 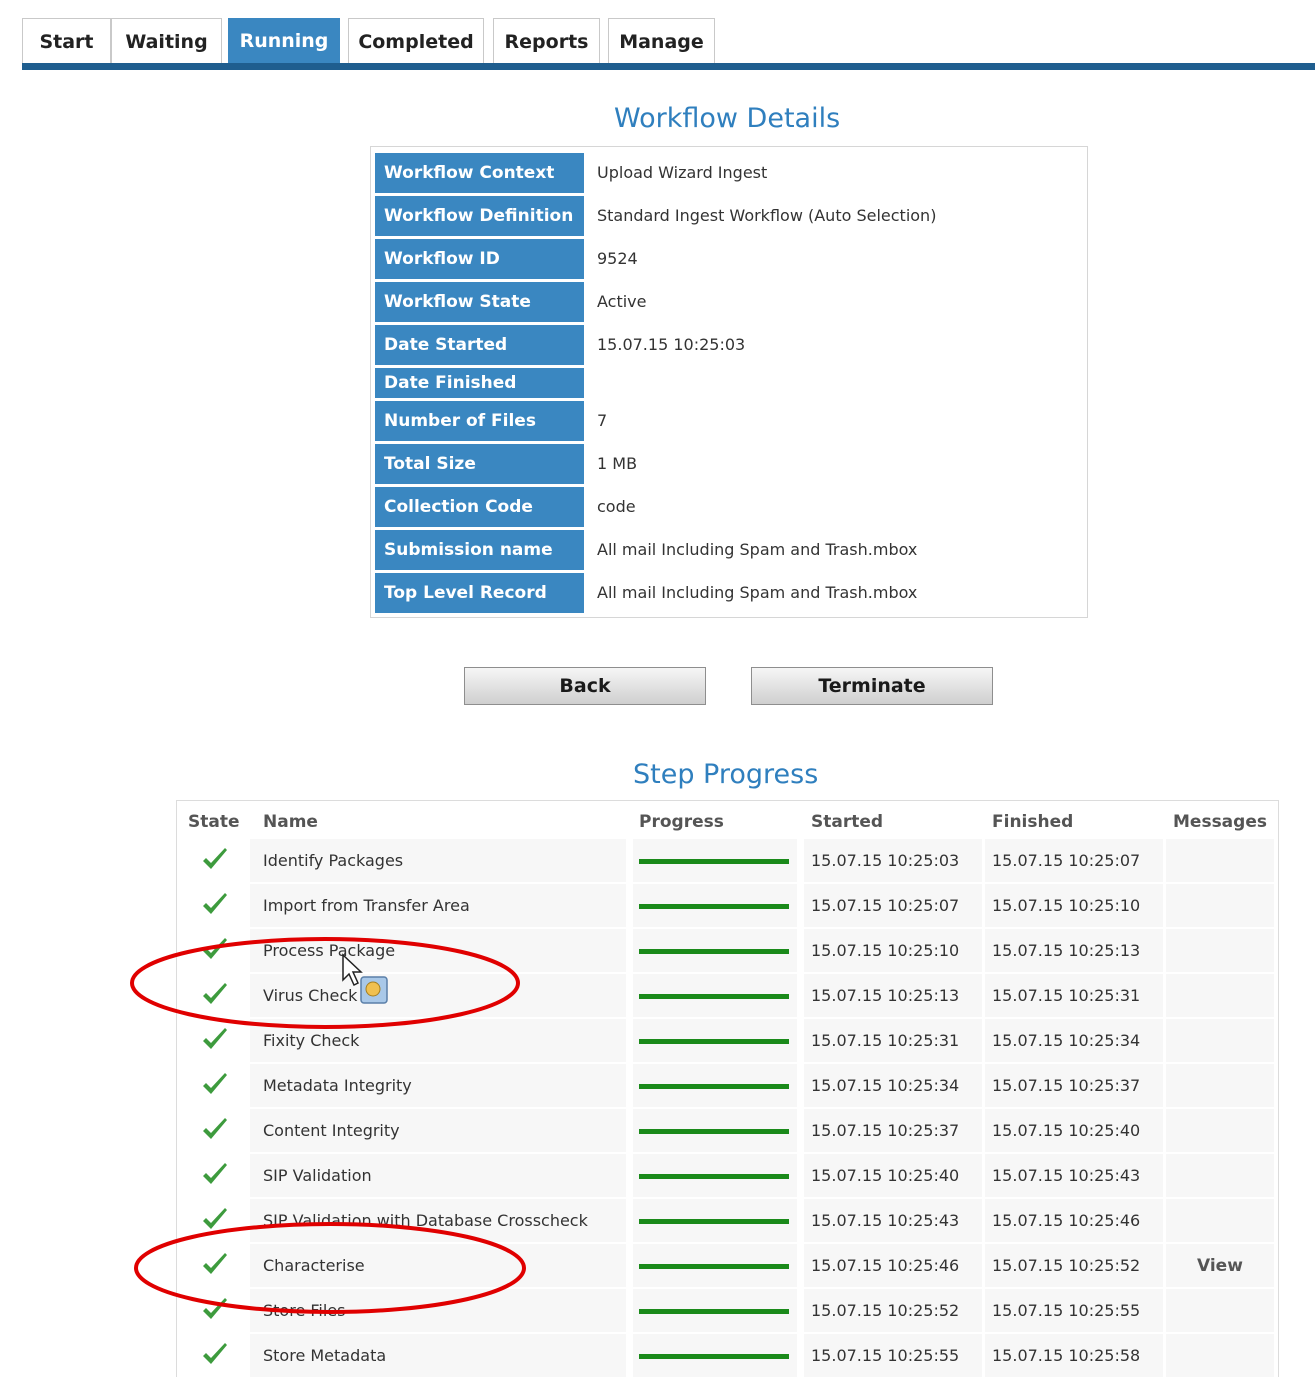 What do you see at coordinates (366, 905) in the screenshot?
I see `step-name: Import from Transfer Area` at bounding box center [366, 905].